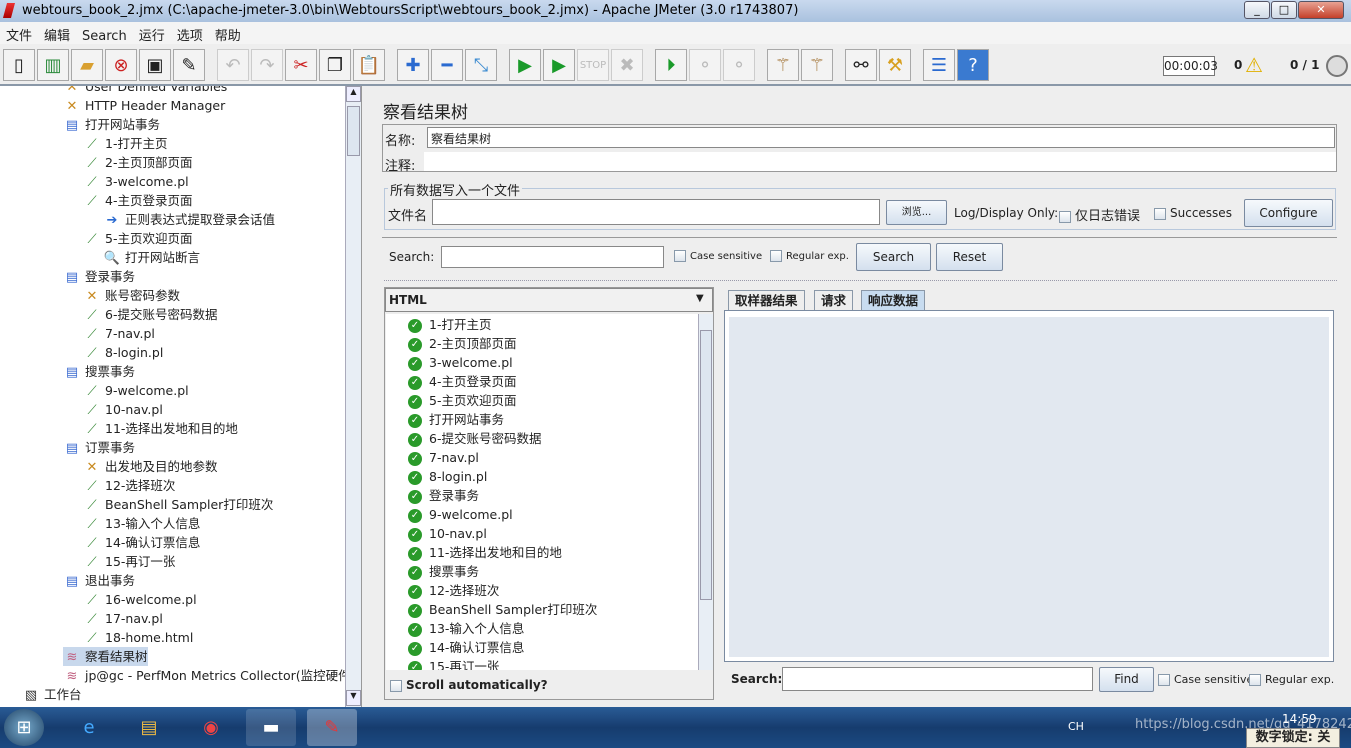  Describe the element at coordinates (860, 281) in the screenshot. I see `split-divider` at that location.